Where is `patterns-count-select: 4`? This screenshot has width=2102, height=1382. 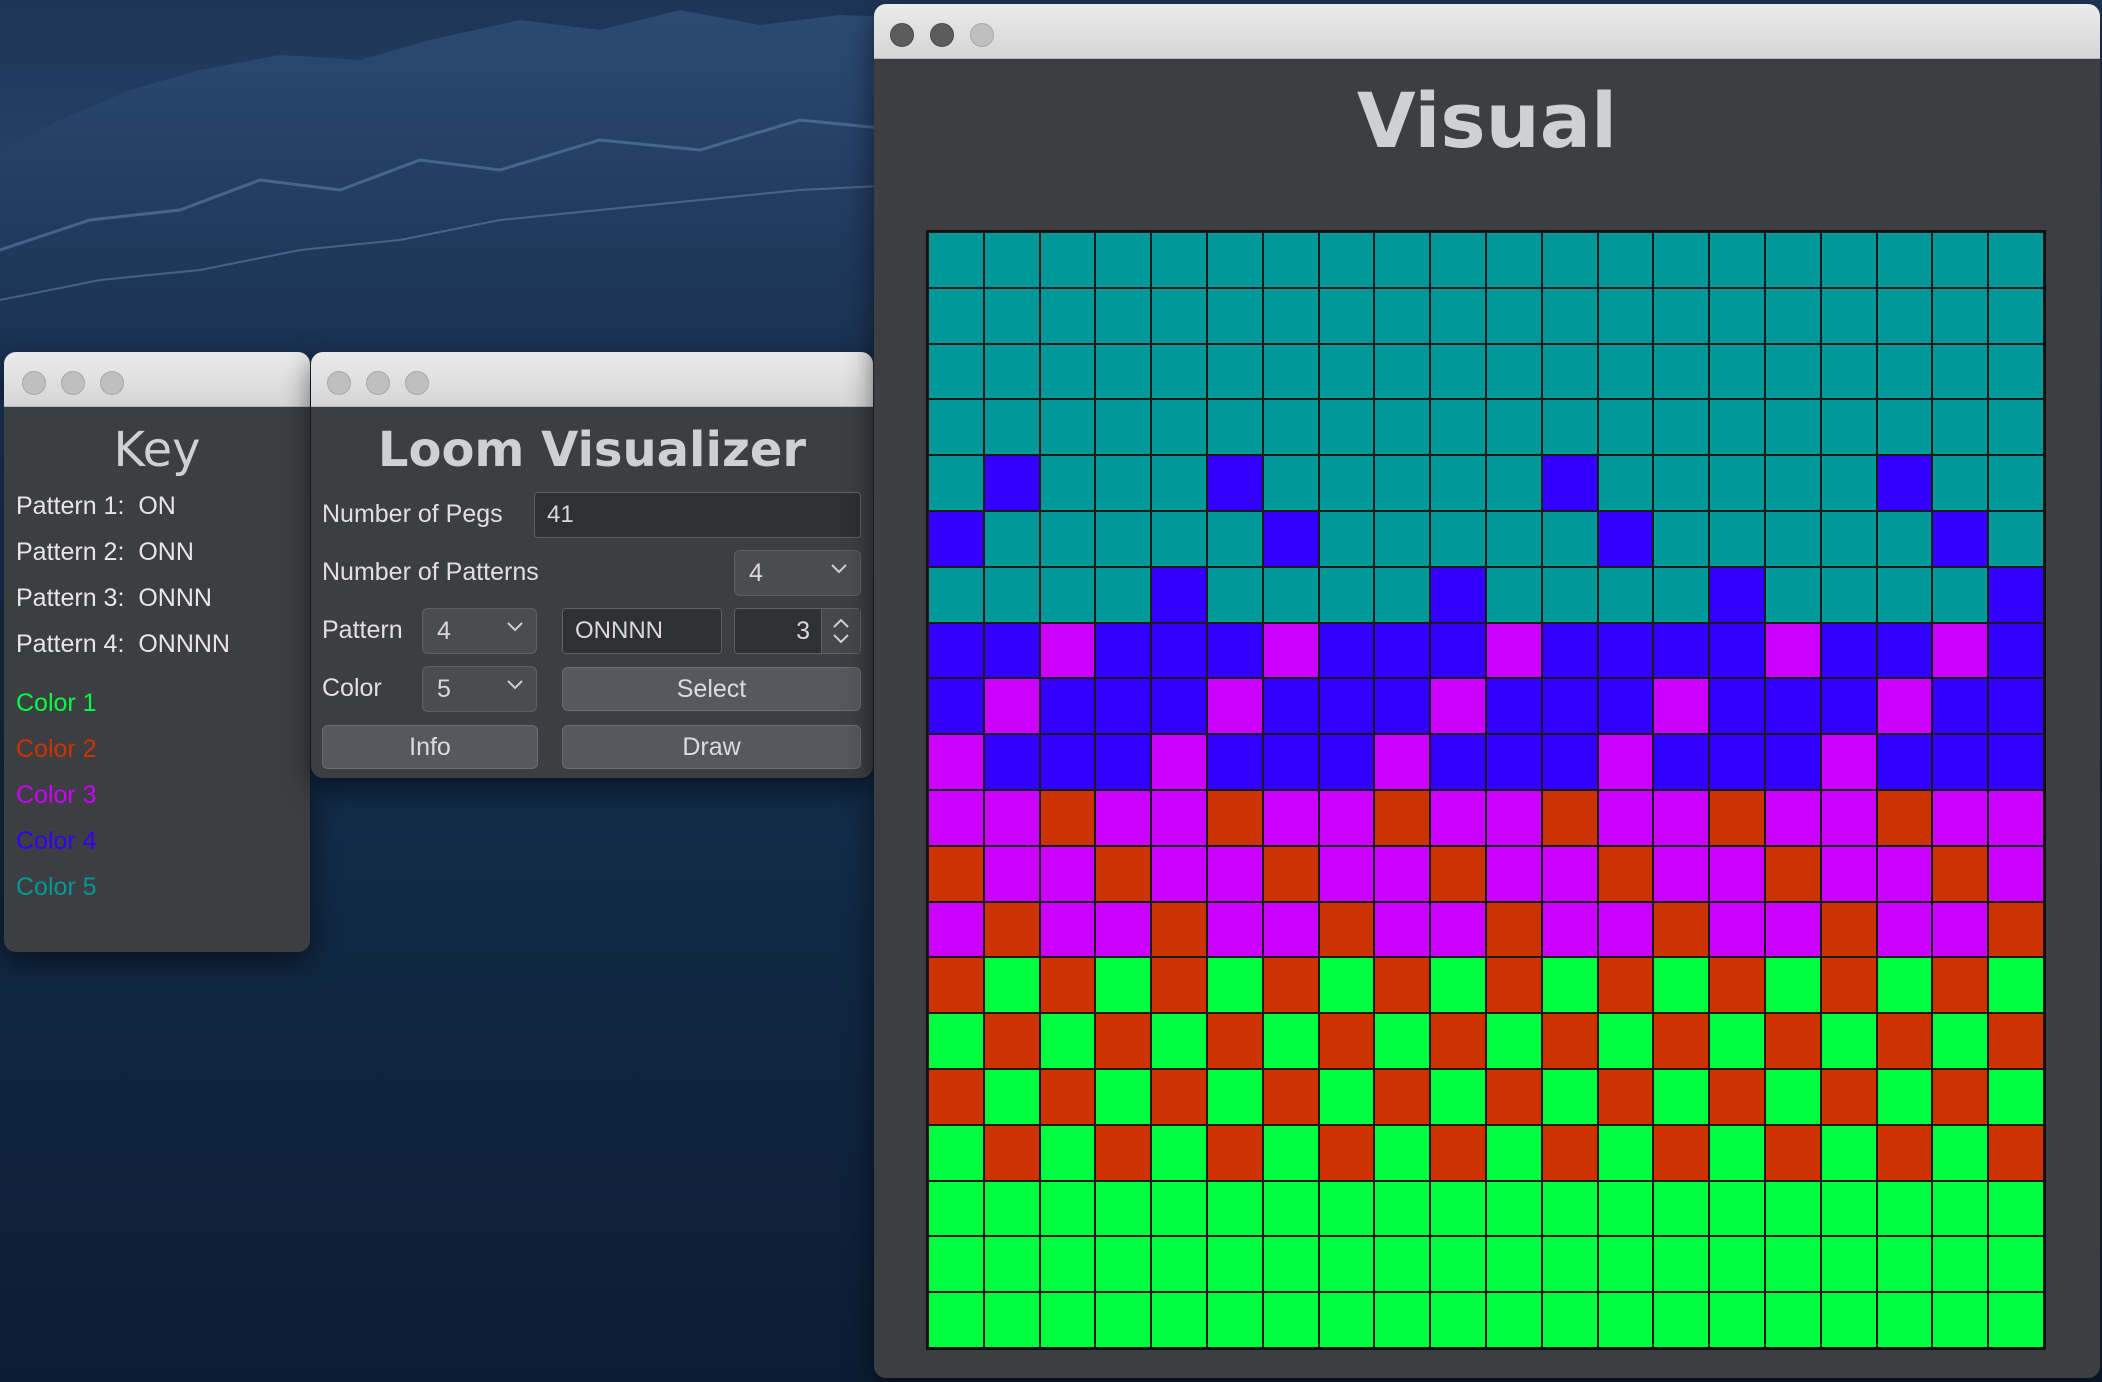 patterns-count-select: 4 is located at coordinates (797, 573).